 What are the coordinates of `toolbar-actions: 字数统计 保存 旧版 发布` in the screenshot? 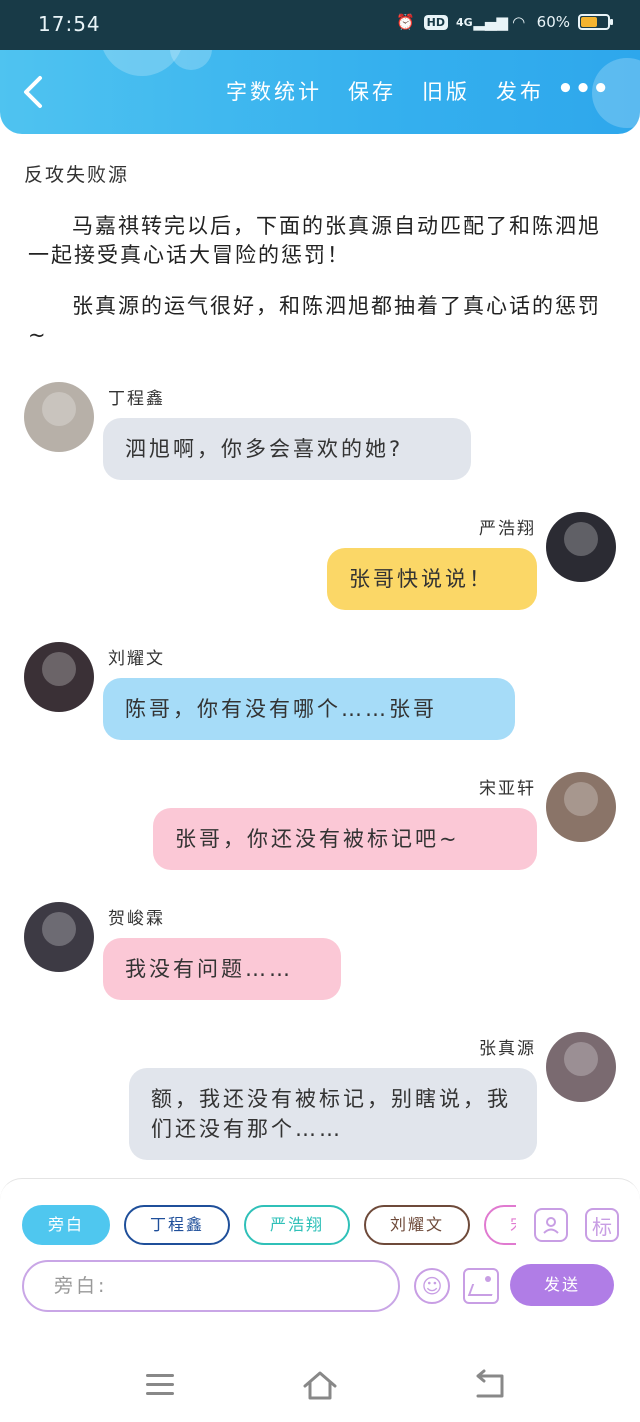 It's located at (385, 91).